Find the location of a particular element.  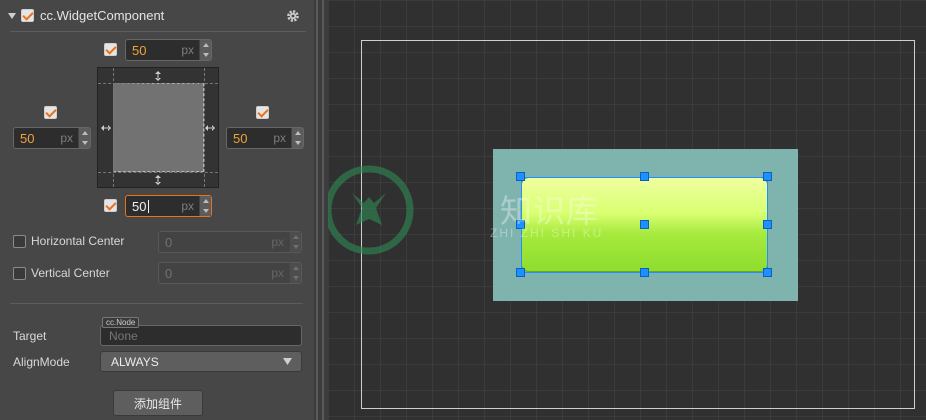

text-caret is located at coordinates (148, 206).